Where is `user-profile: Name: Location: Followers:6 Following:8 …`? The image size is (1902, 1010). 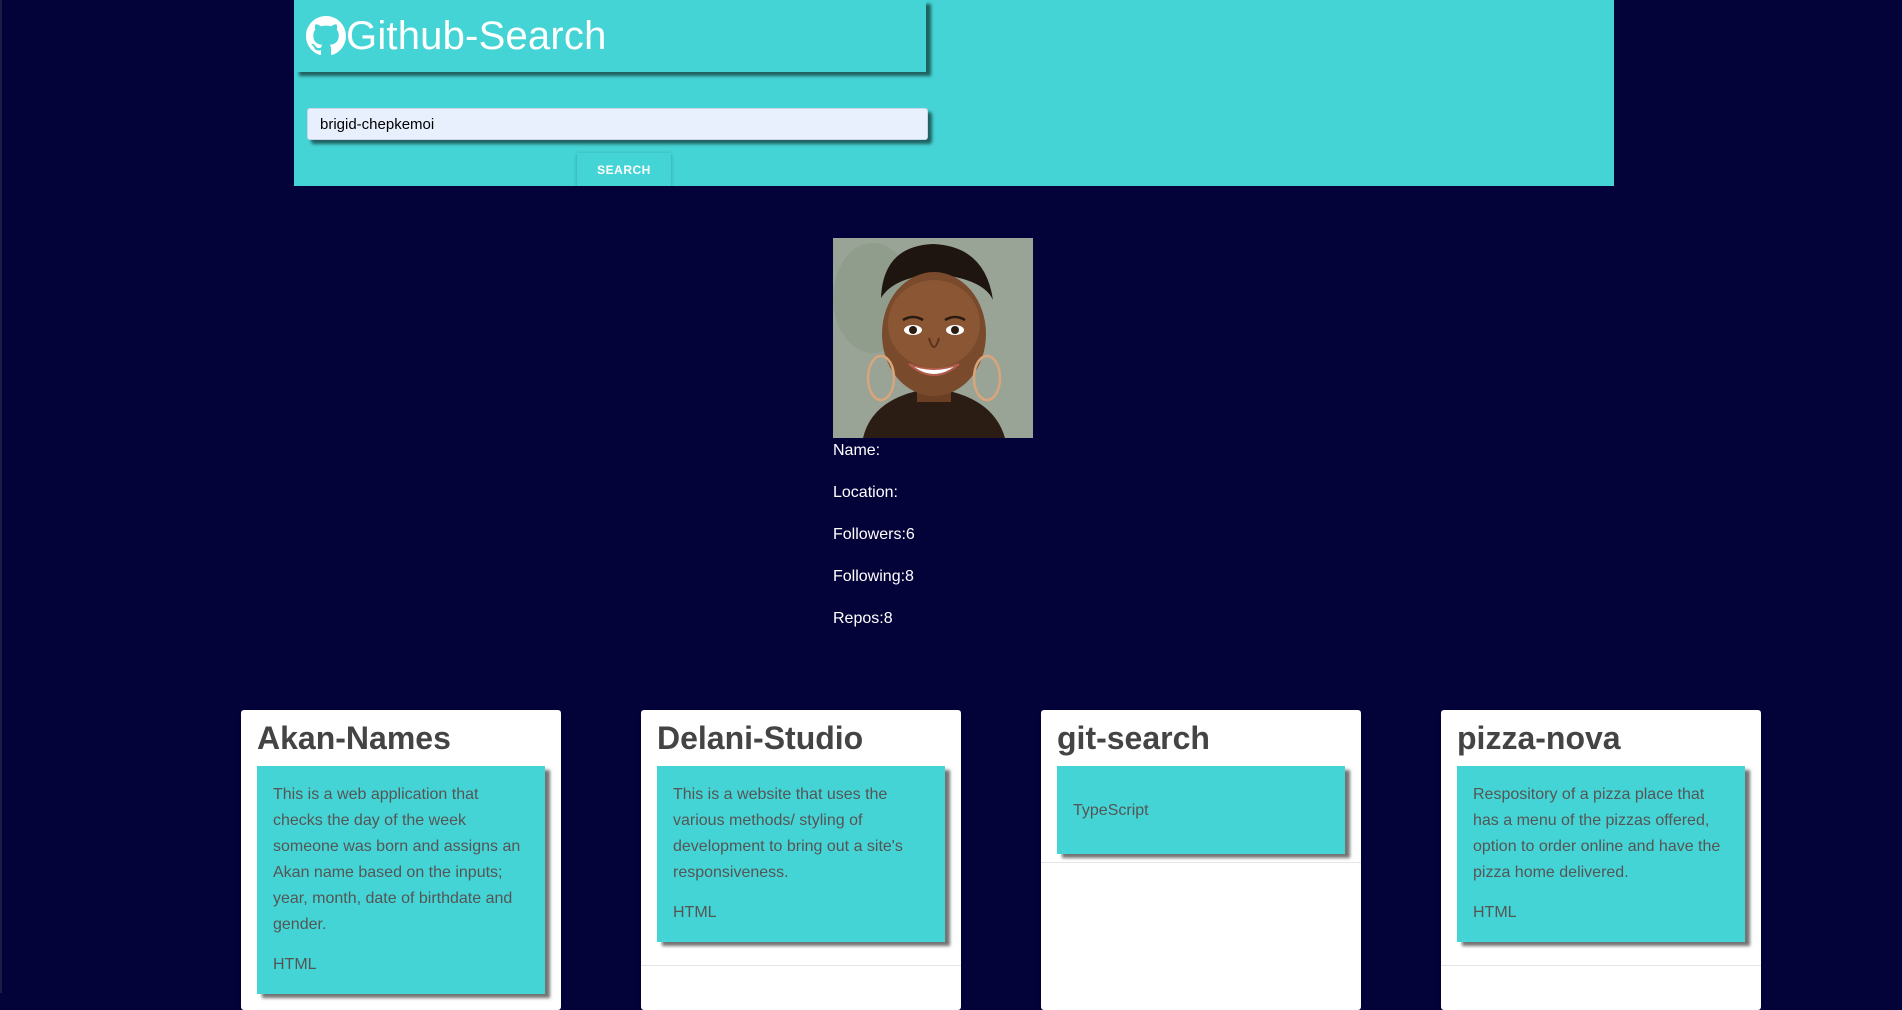
user-profile: Name: Location: Followers:6 Following:8 … is located at coordinates (963, 444).